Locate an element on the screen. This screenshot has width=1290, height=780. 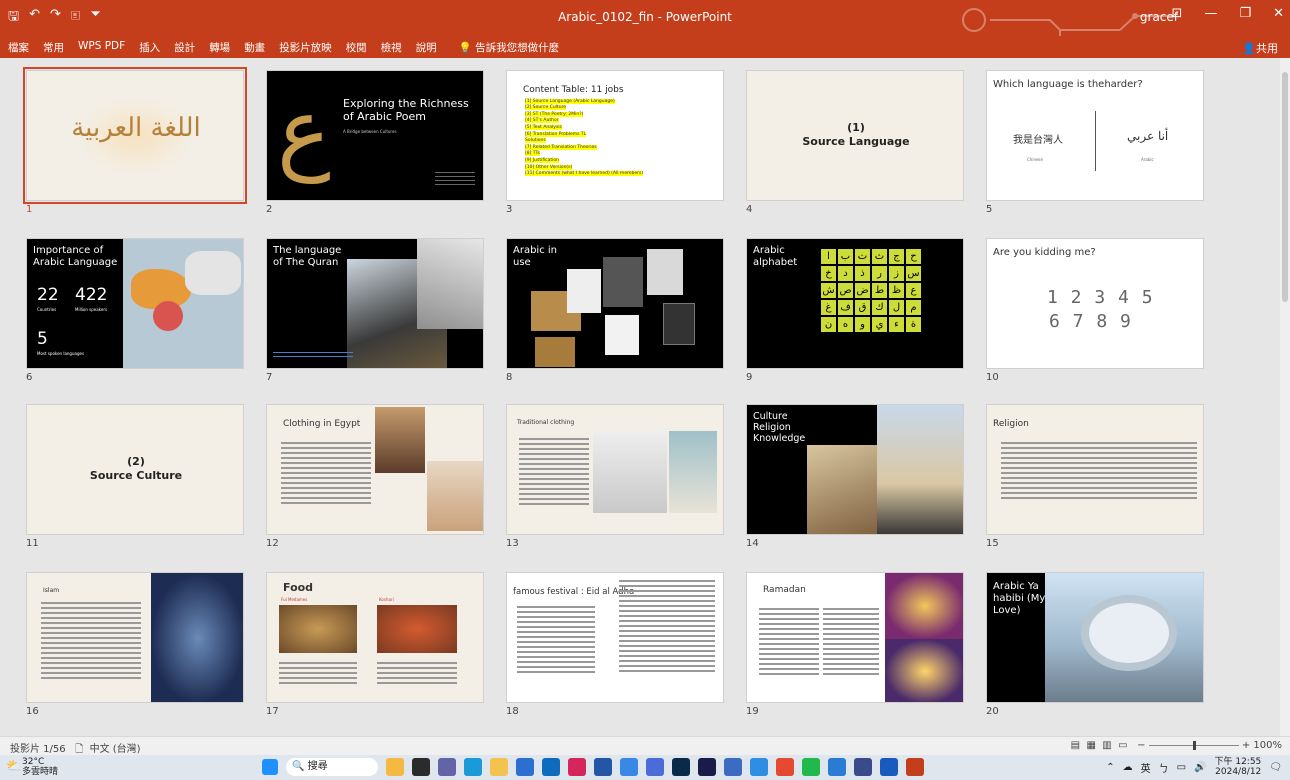
volume-icon: 🔊 is located at coordinates (1200, 767).